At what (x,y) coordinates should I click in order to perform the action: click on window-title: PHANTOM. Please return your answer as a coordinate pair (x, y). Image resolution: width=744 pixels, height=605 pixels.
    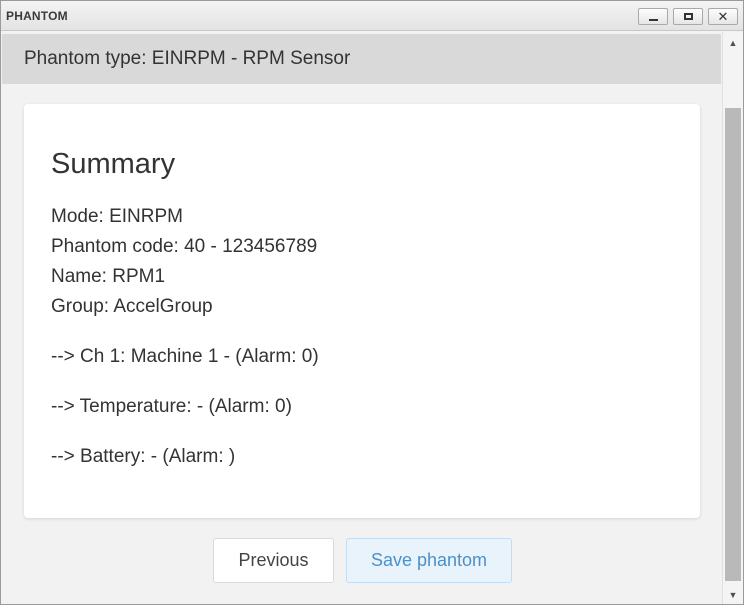
    Looking at the image, I should click on (37, 16).